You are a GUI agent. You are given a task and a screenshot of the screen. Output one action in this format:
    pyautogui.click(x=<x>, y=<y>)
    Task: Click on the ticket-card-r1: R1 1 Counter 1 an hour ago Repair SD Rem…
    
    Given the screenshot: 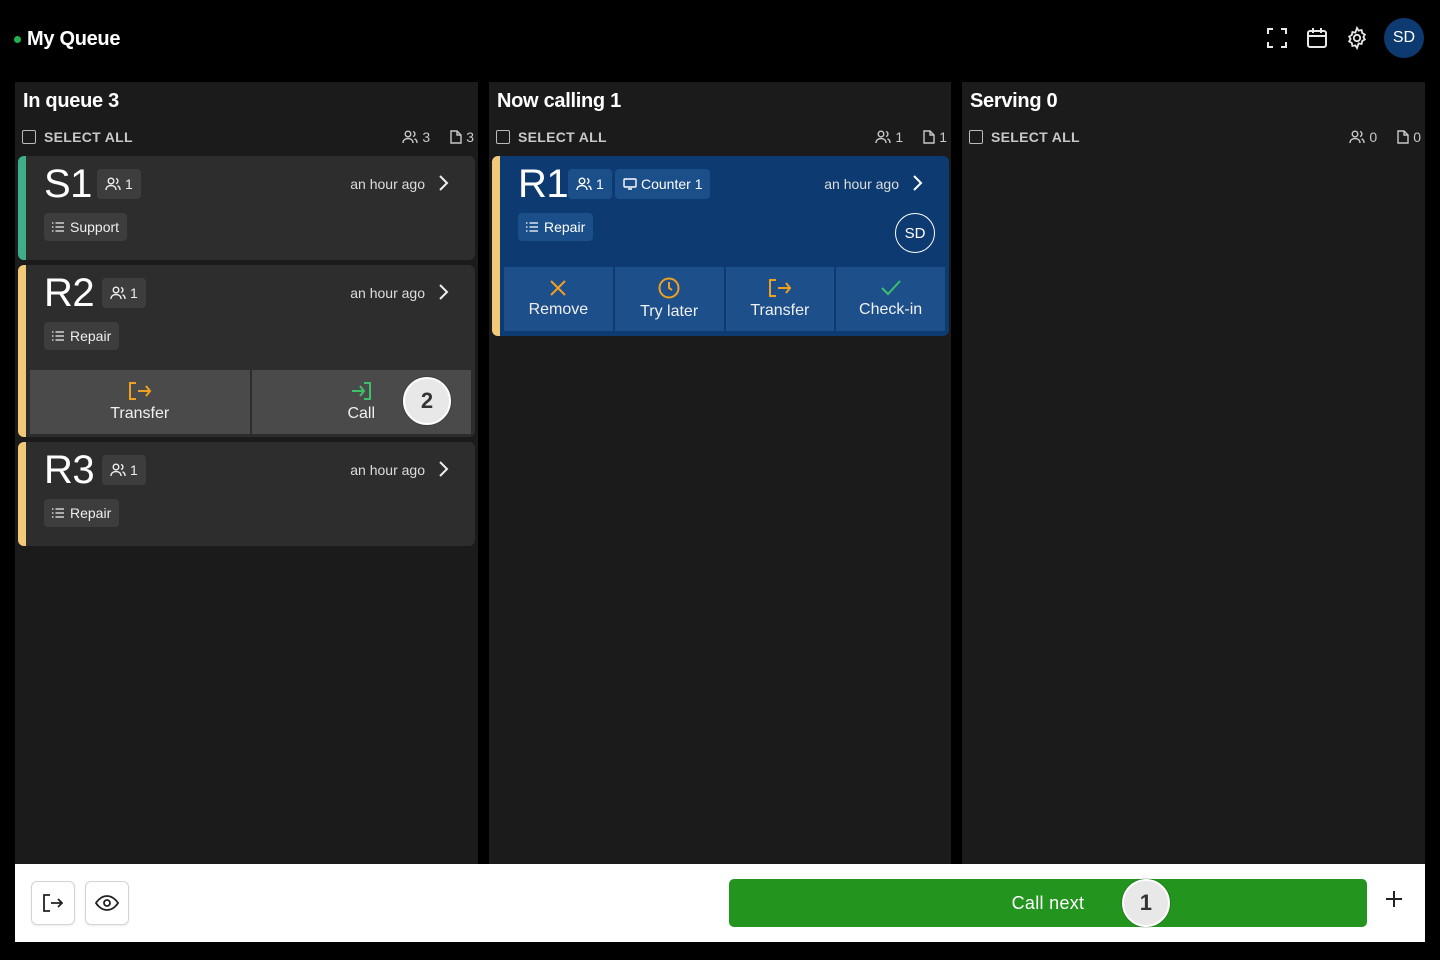 What is the action you would take?
    pyautogui.click(x=720, y=246)
    